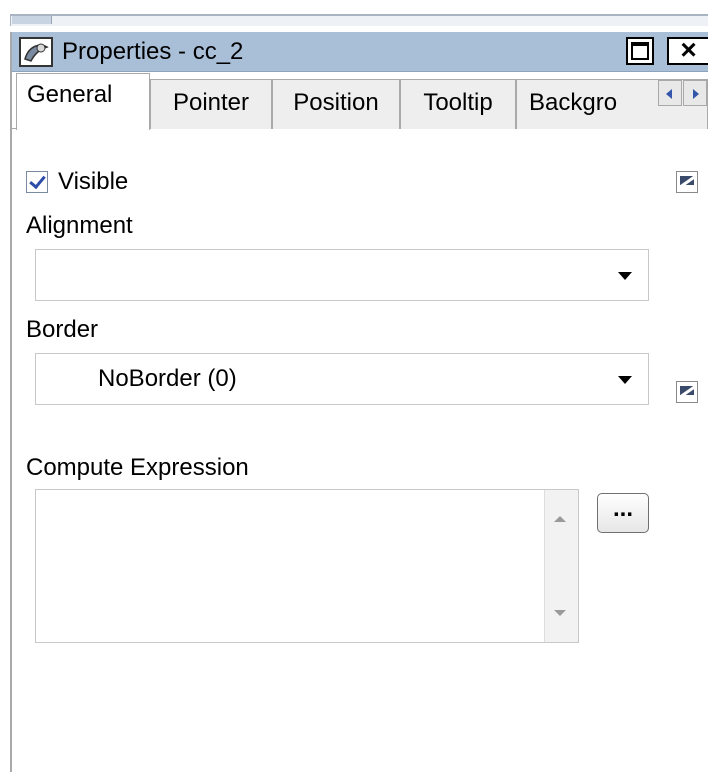  What do you see at coordinates (560, 519) in the screenshot?
I see `scroll-up-icon` at bounding box center [560, 519].